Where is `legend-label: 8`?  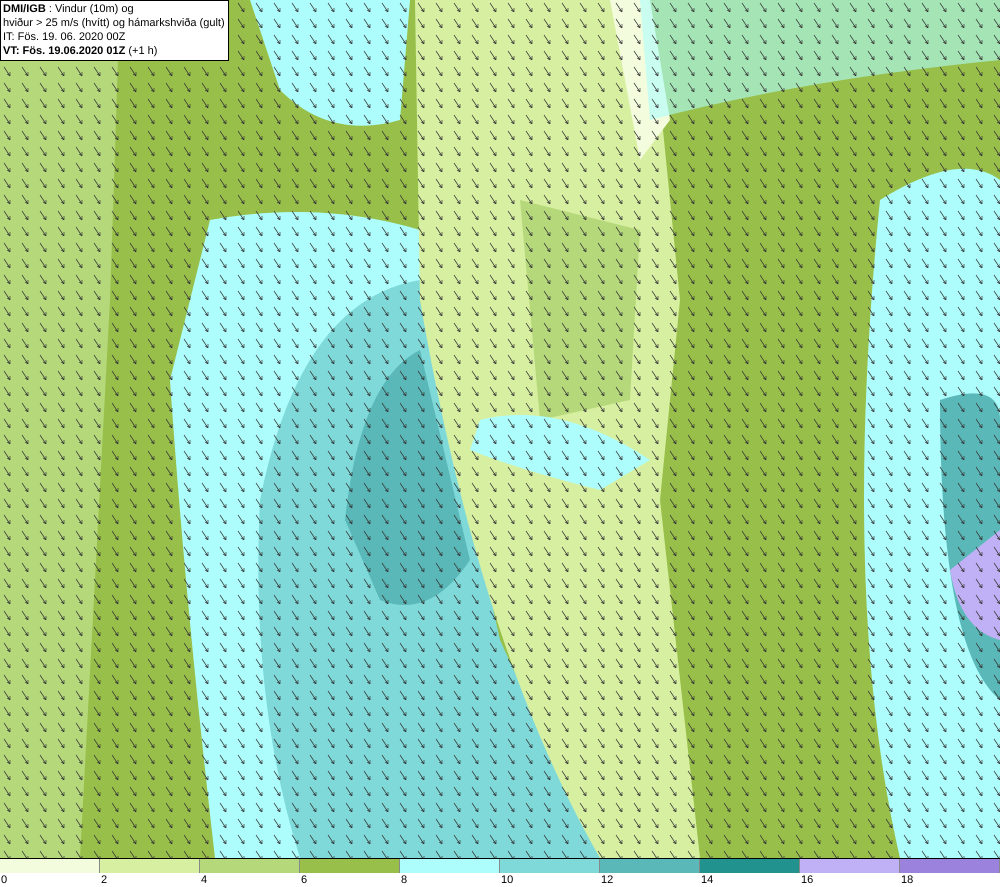
legend-label: 8 is located at coordinates (404, 880).